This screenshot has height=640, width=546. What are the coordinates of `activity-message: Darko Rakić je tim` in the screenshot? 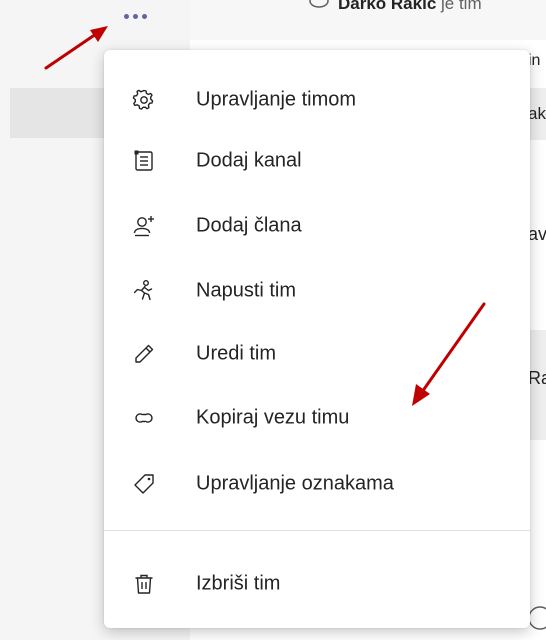 It's located at (410, 7).